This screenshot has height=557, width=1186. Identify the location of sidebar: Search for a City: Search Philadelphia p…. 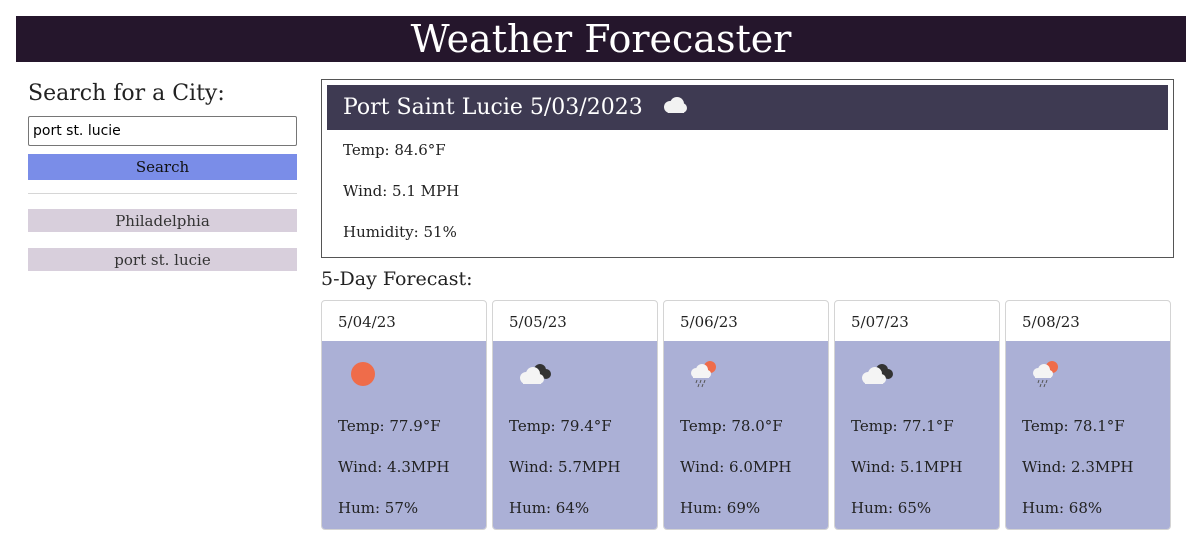
(162, 183).